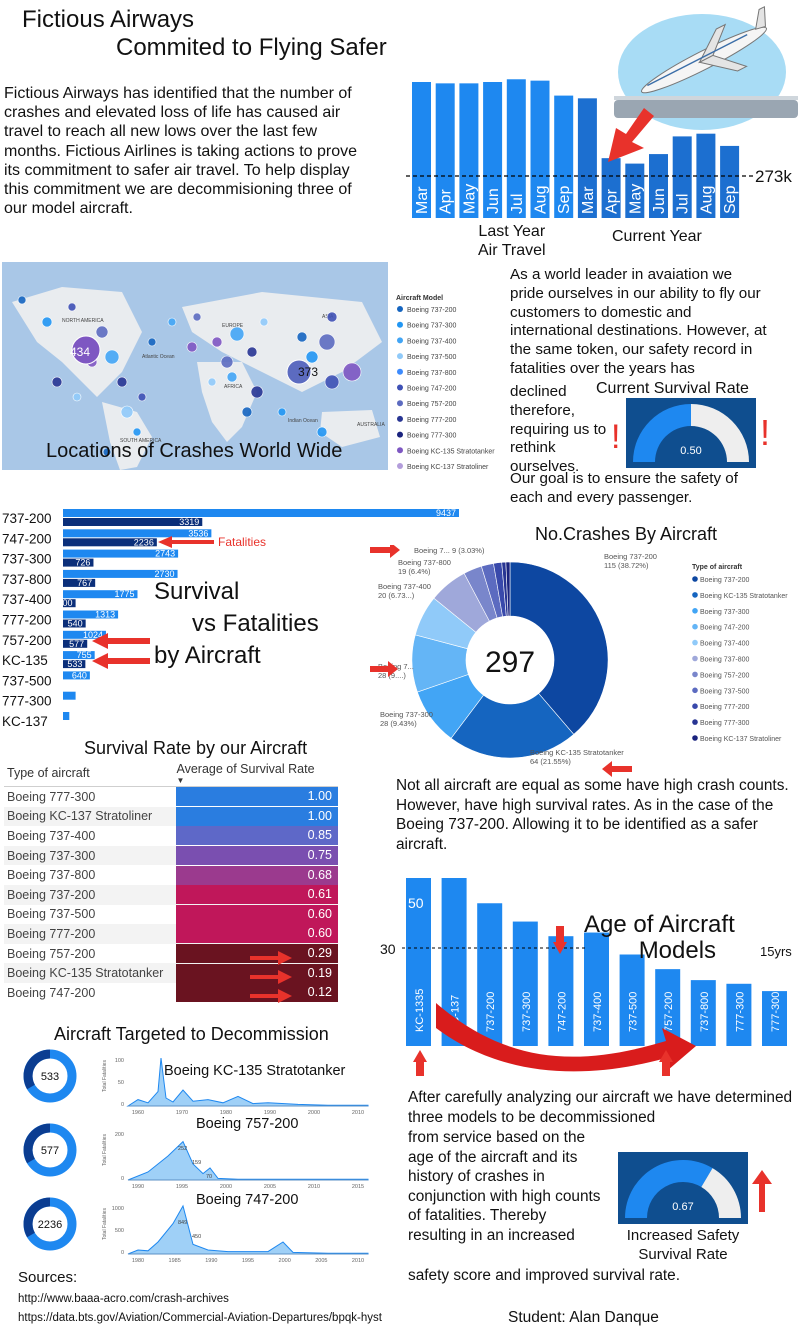 This screenshot has height=1328, width=798. What do you see at coordinates (171, 894) in the screenshot?
I see `table-row: Boeing 737-200 0.61` at bounding box center [171, 894].